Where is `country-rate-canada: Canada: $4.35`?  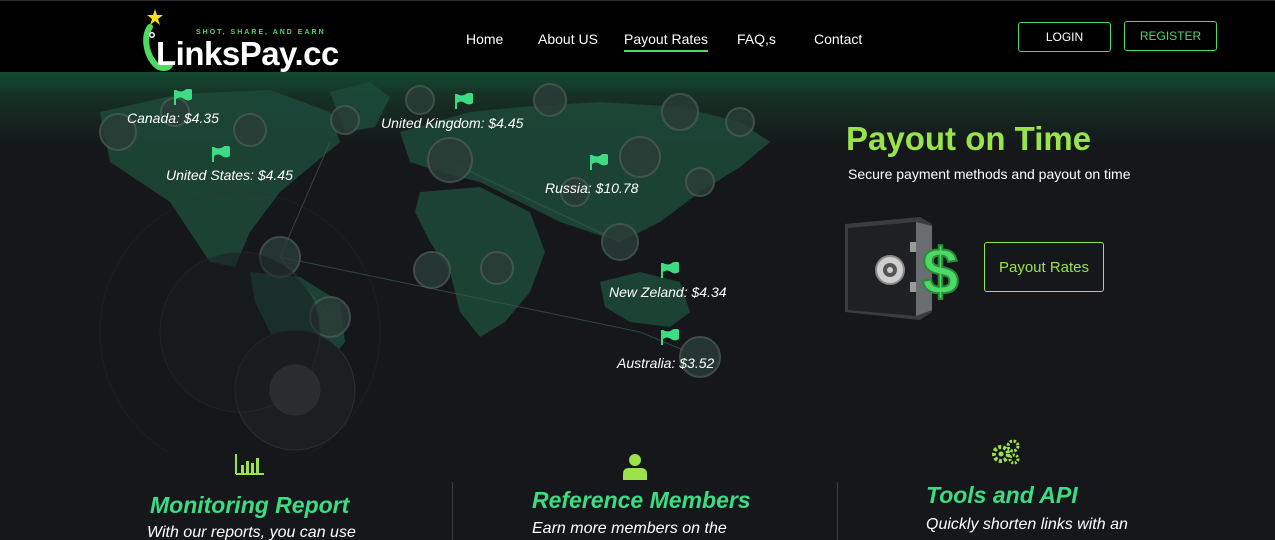
country-rate-canada: Canada: $4.35 is located at coordinates (173, 118).